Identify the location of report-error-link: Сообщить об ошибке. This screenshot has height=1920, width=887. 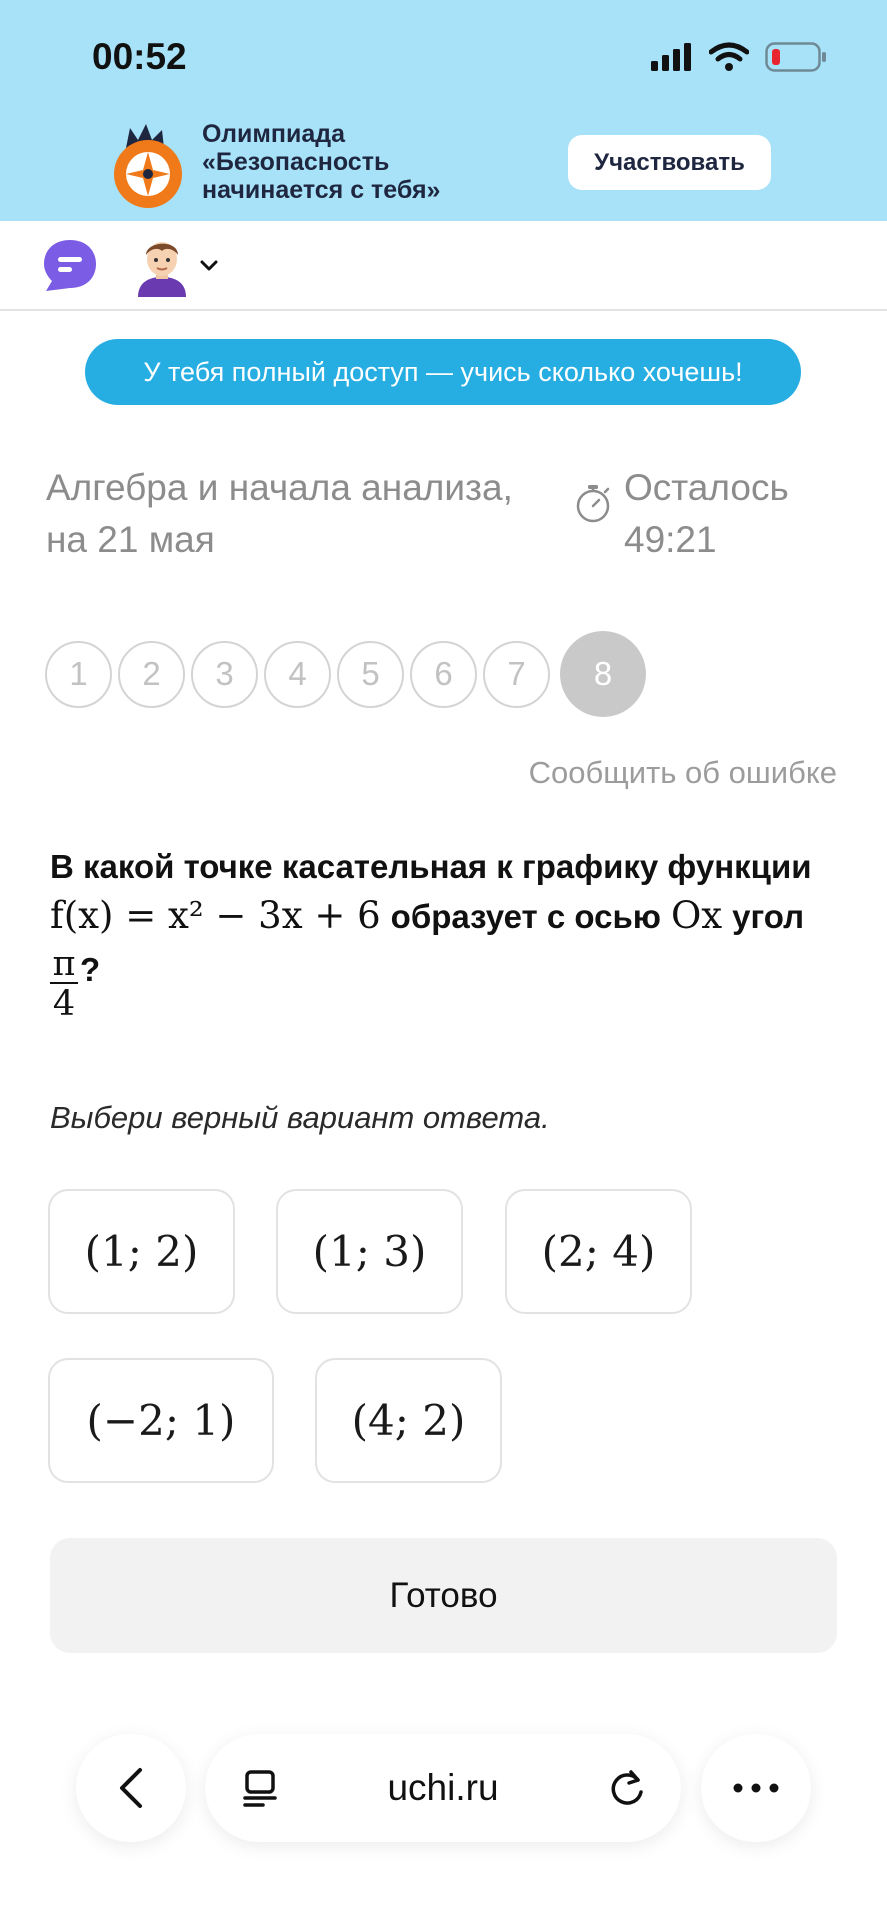
(683, 773).